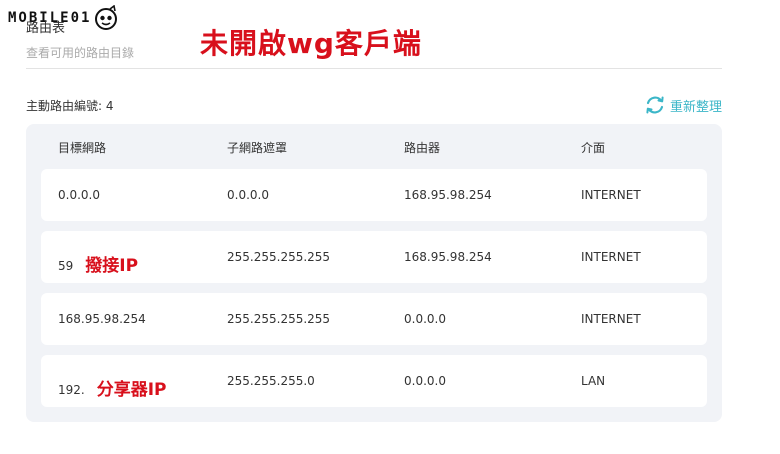 The width and height of the screenshot is (780, 454). What do you see at coordinates (79, 195) in the screenshot?
I see `cell-destination: 0.0.0.0` at bounding box center [79, 195].